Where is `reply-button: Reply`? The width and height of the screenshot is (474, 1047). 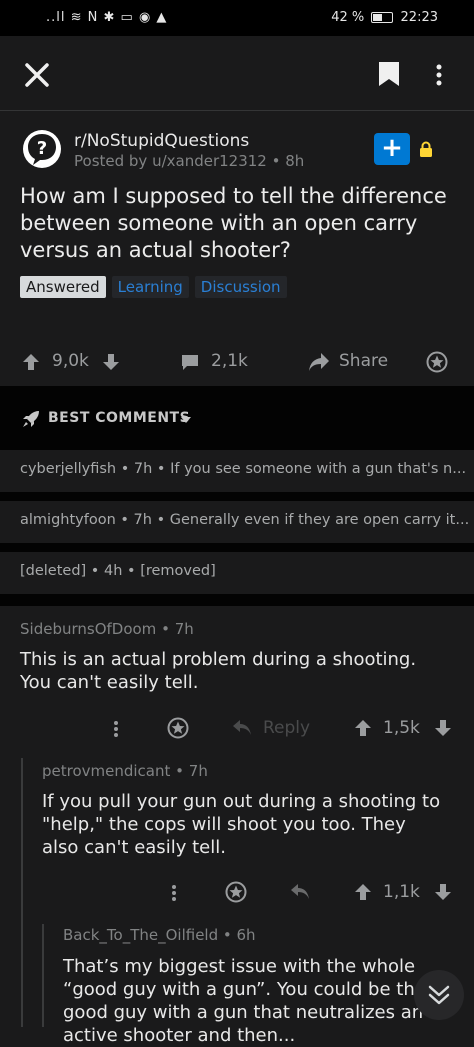
reply-button: Reply is located at coordinates (286, 728).